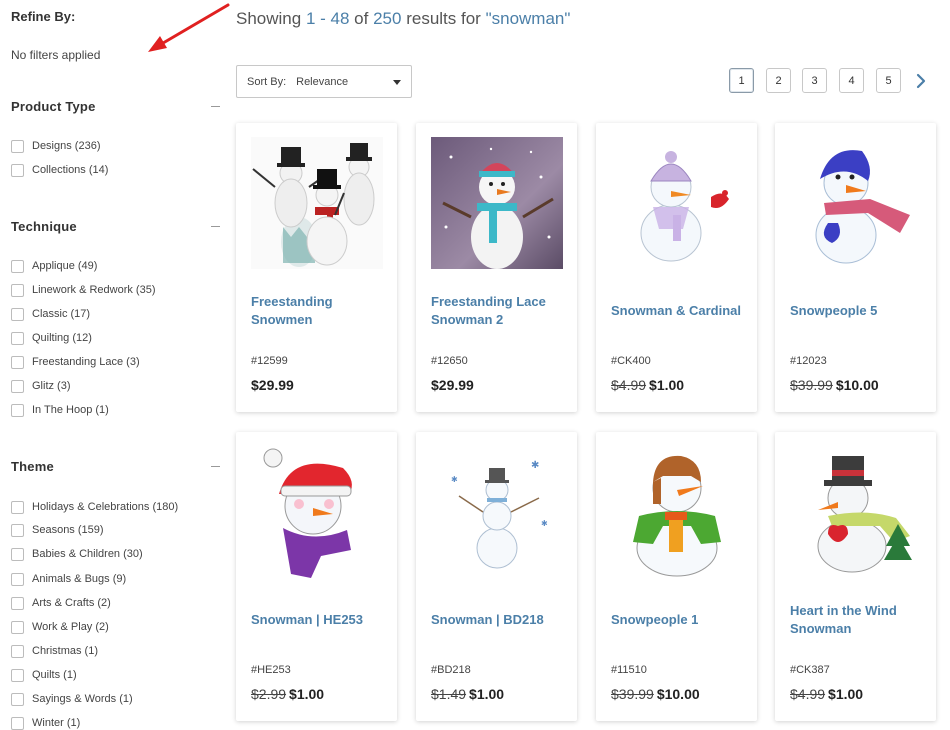 Image resolution: width=950 pixels, height=730 pixels. I want to click on next-page-icon, so click(921, 81).